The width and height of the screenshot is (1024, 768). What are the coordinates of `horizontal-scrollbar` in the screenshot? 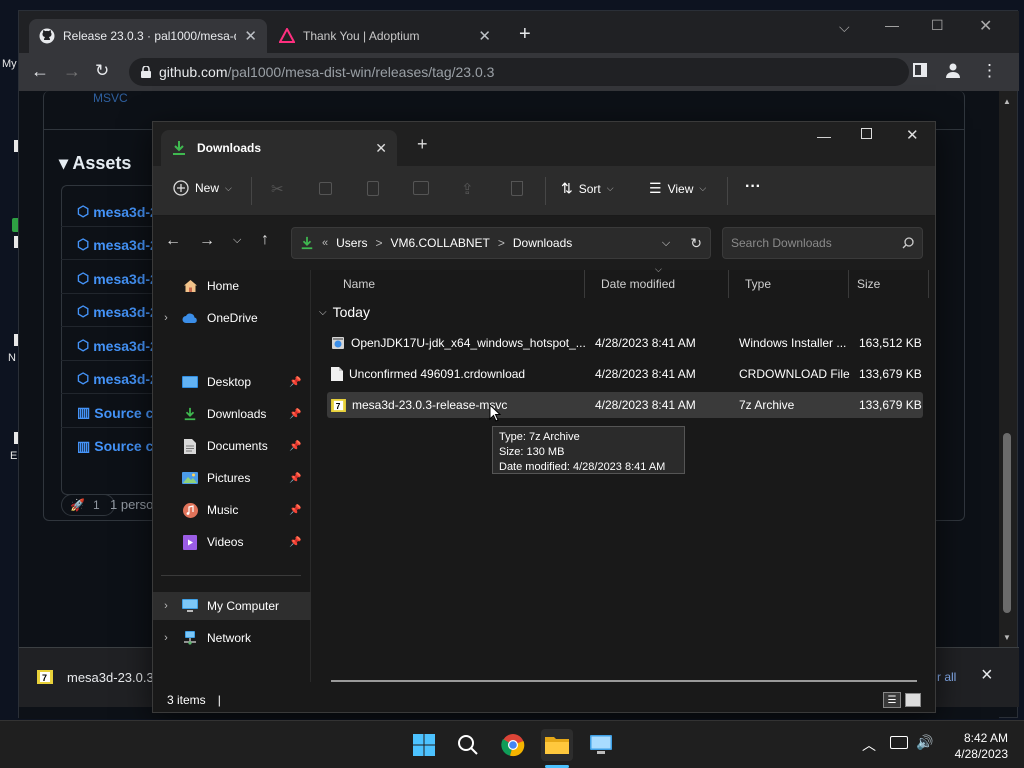 It's located at (624, 681).